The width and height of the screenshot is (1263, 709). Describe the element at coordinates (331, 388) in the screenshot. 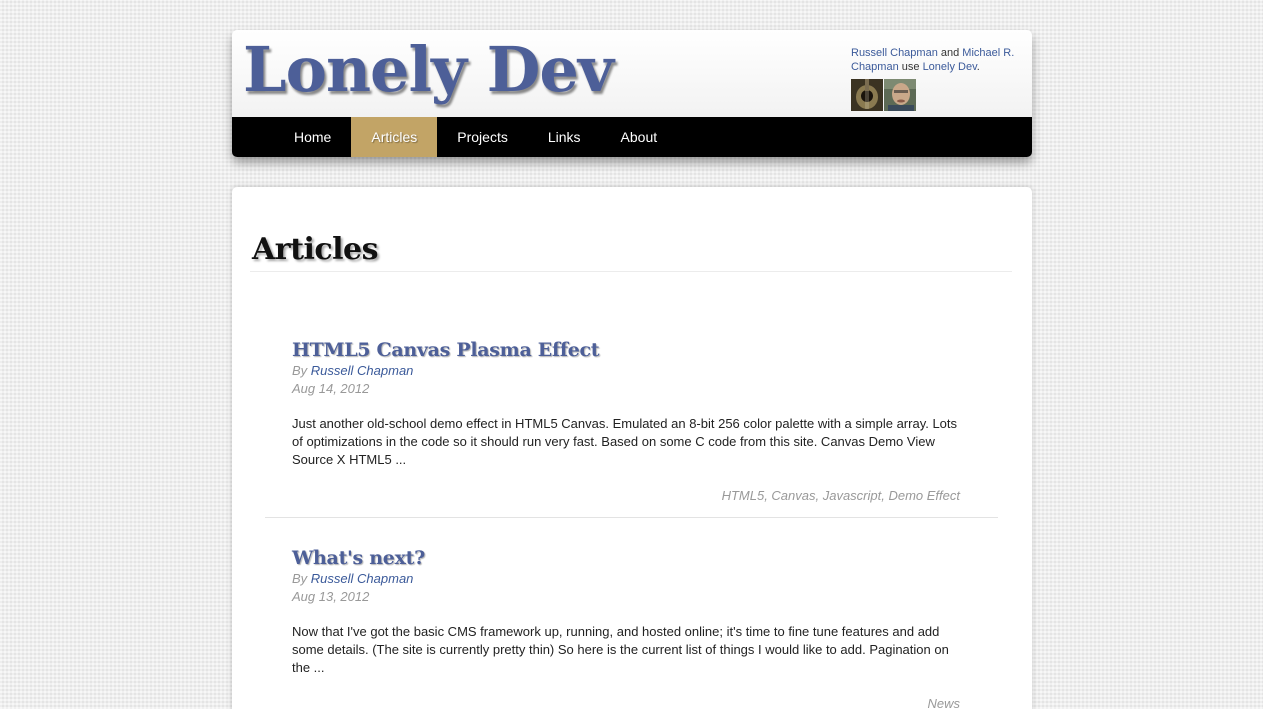

I see `article-date: Aug 14, 2012` at that location.